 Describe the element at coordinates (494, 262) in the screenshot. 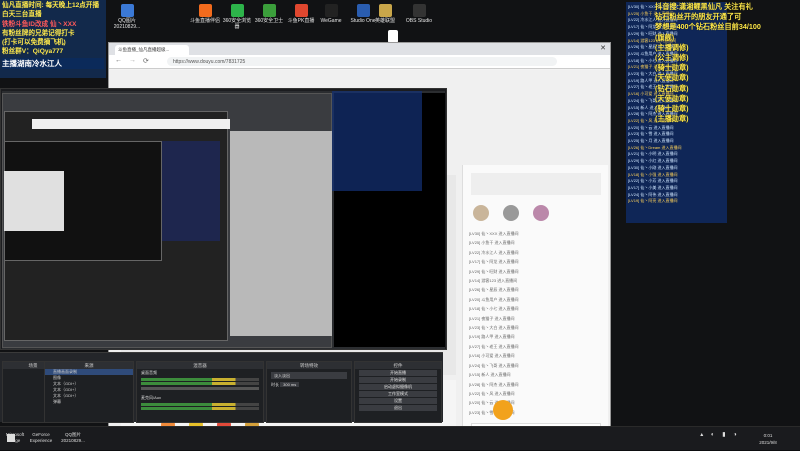

I see `page-chat-message: [LV17] 仙丶阿龙 进入直播间` at that location.